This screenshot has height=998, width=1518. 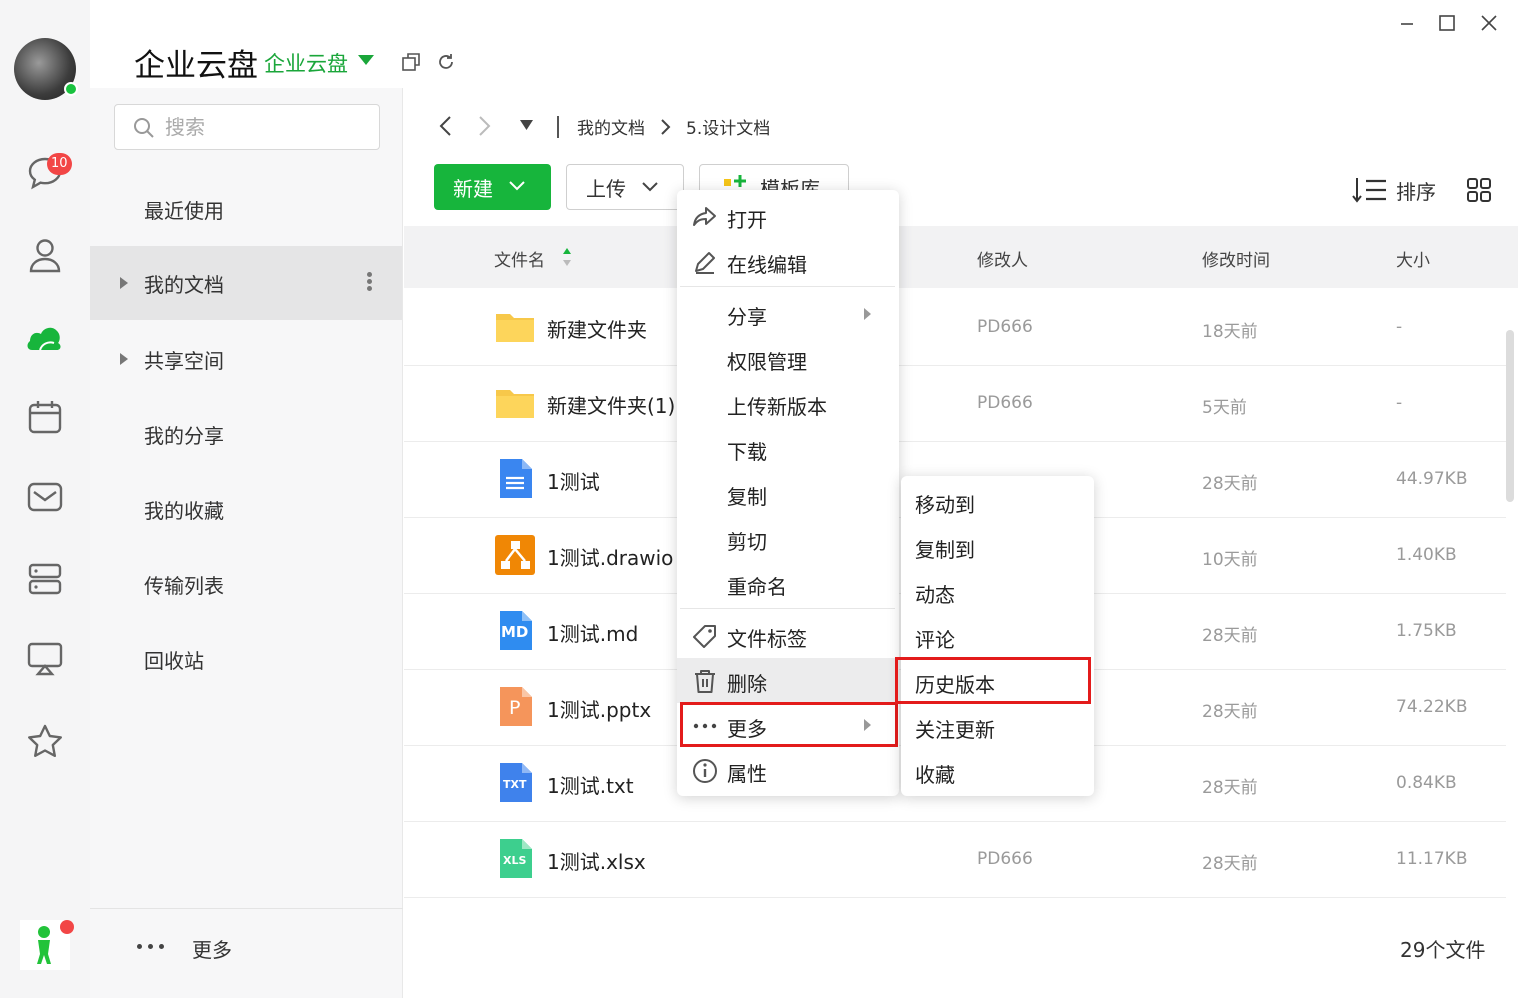 What do you see at coordinates (767, 362) in the screenshot?
I see `menu-item-label: 权限管理` at bounding box center [767, 362].